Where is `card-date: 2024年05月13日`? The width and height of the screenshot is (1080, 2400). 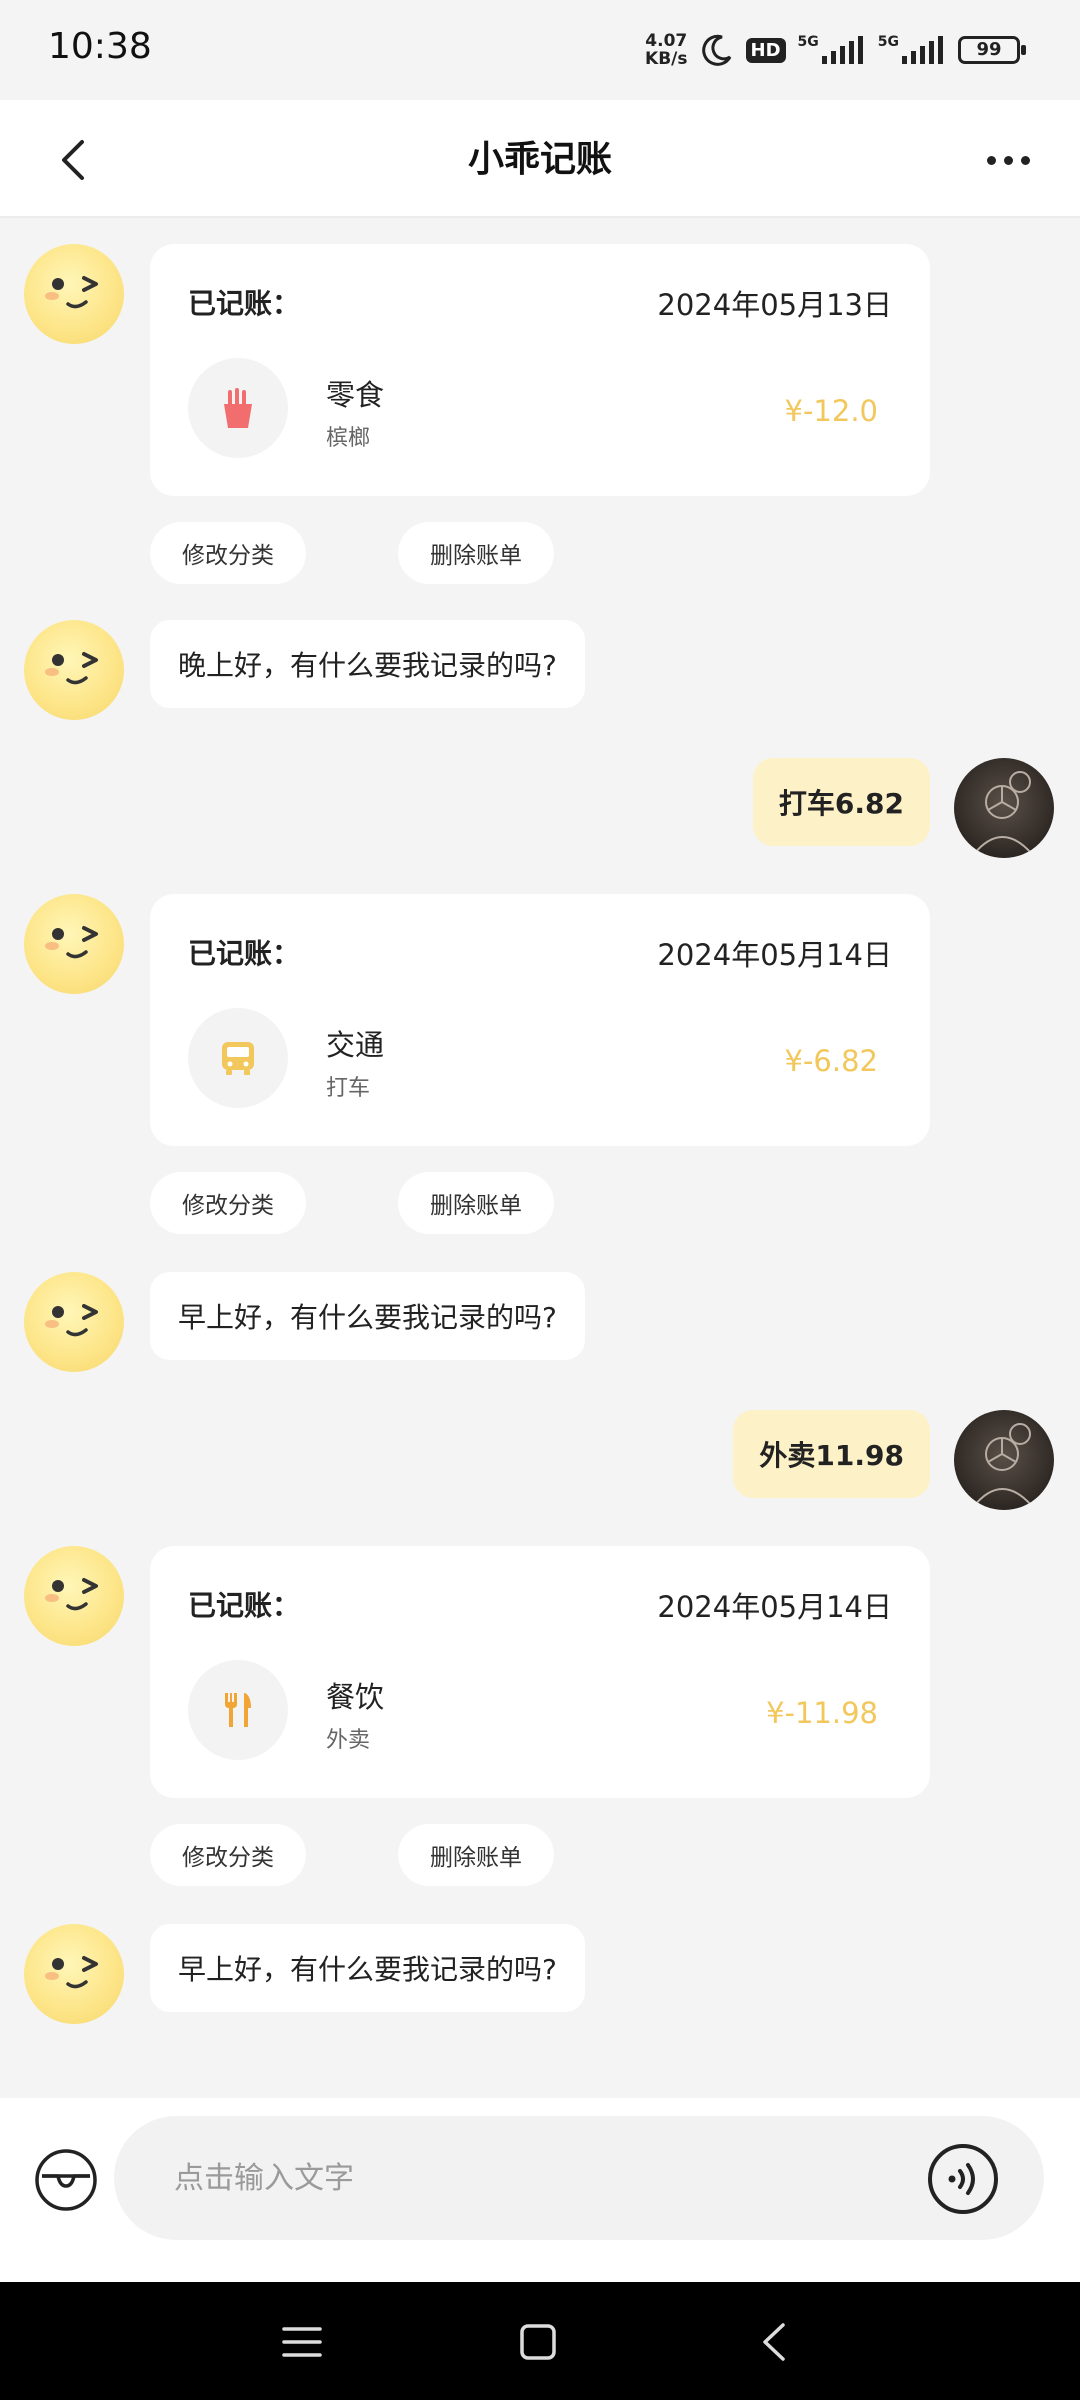 card-date: 2024年05月13日 is located at coordinates (774, 305).